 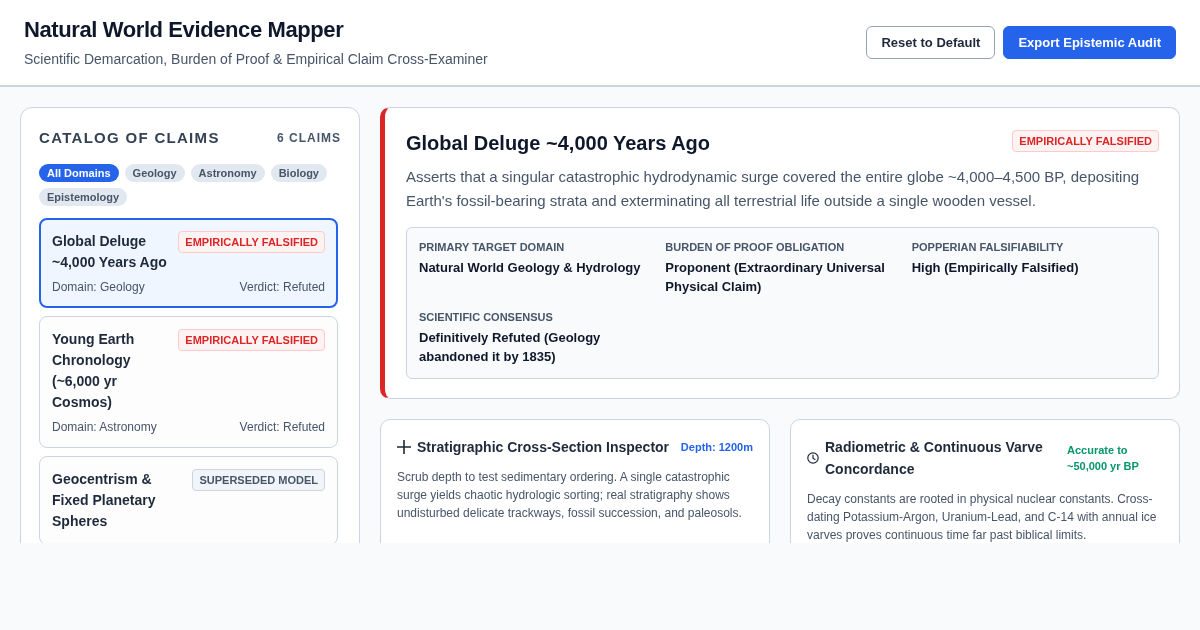 I want to click on claim-title: Global Deluge ~4,000 Years Ago, so click(x=110, y=251).